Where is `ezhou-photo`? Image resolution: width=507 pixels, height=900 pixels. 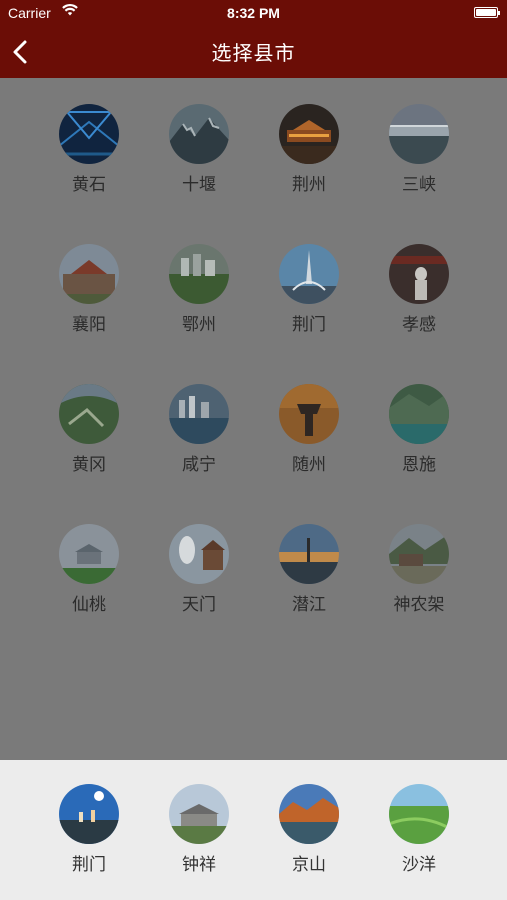
ezhou-photo is located at coordinates (199, 274).